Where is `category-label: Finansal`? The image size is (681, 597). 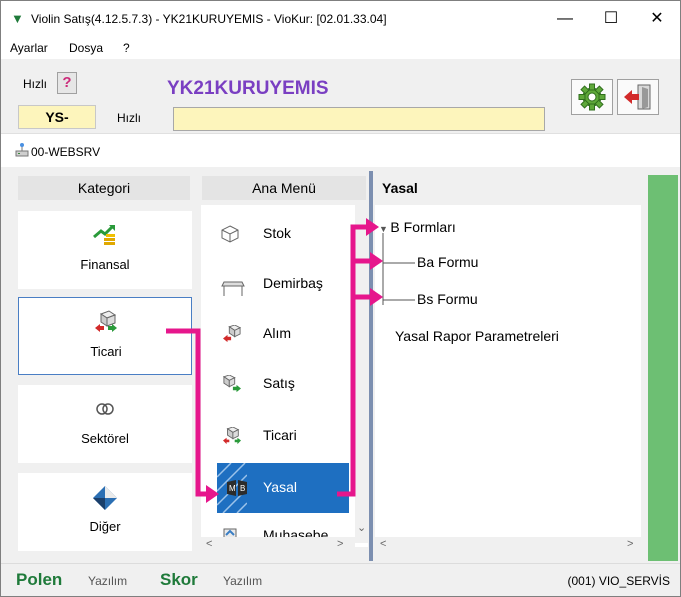
category-label: Finansal is located at coordinates (105, 264).